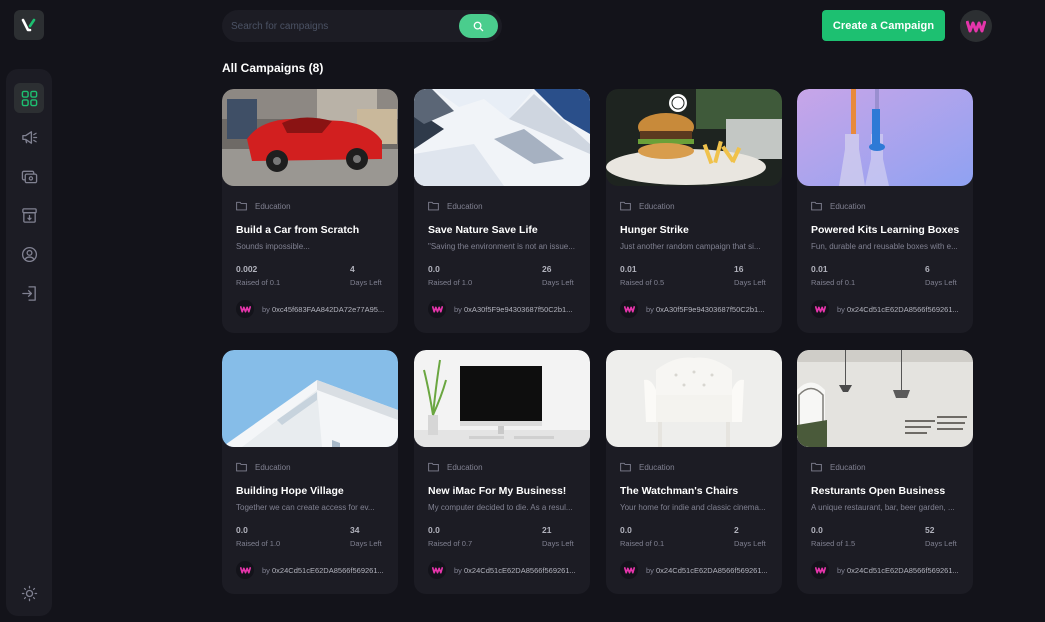  Describe the element at coordinates (450, 543) in the screenshot. I see `raised-of-target: Raised of 0.7` at that location.